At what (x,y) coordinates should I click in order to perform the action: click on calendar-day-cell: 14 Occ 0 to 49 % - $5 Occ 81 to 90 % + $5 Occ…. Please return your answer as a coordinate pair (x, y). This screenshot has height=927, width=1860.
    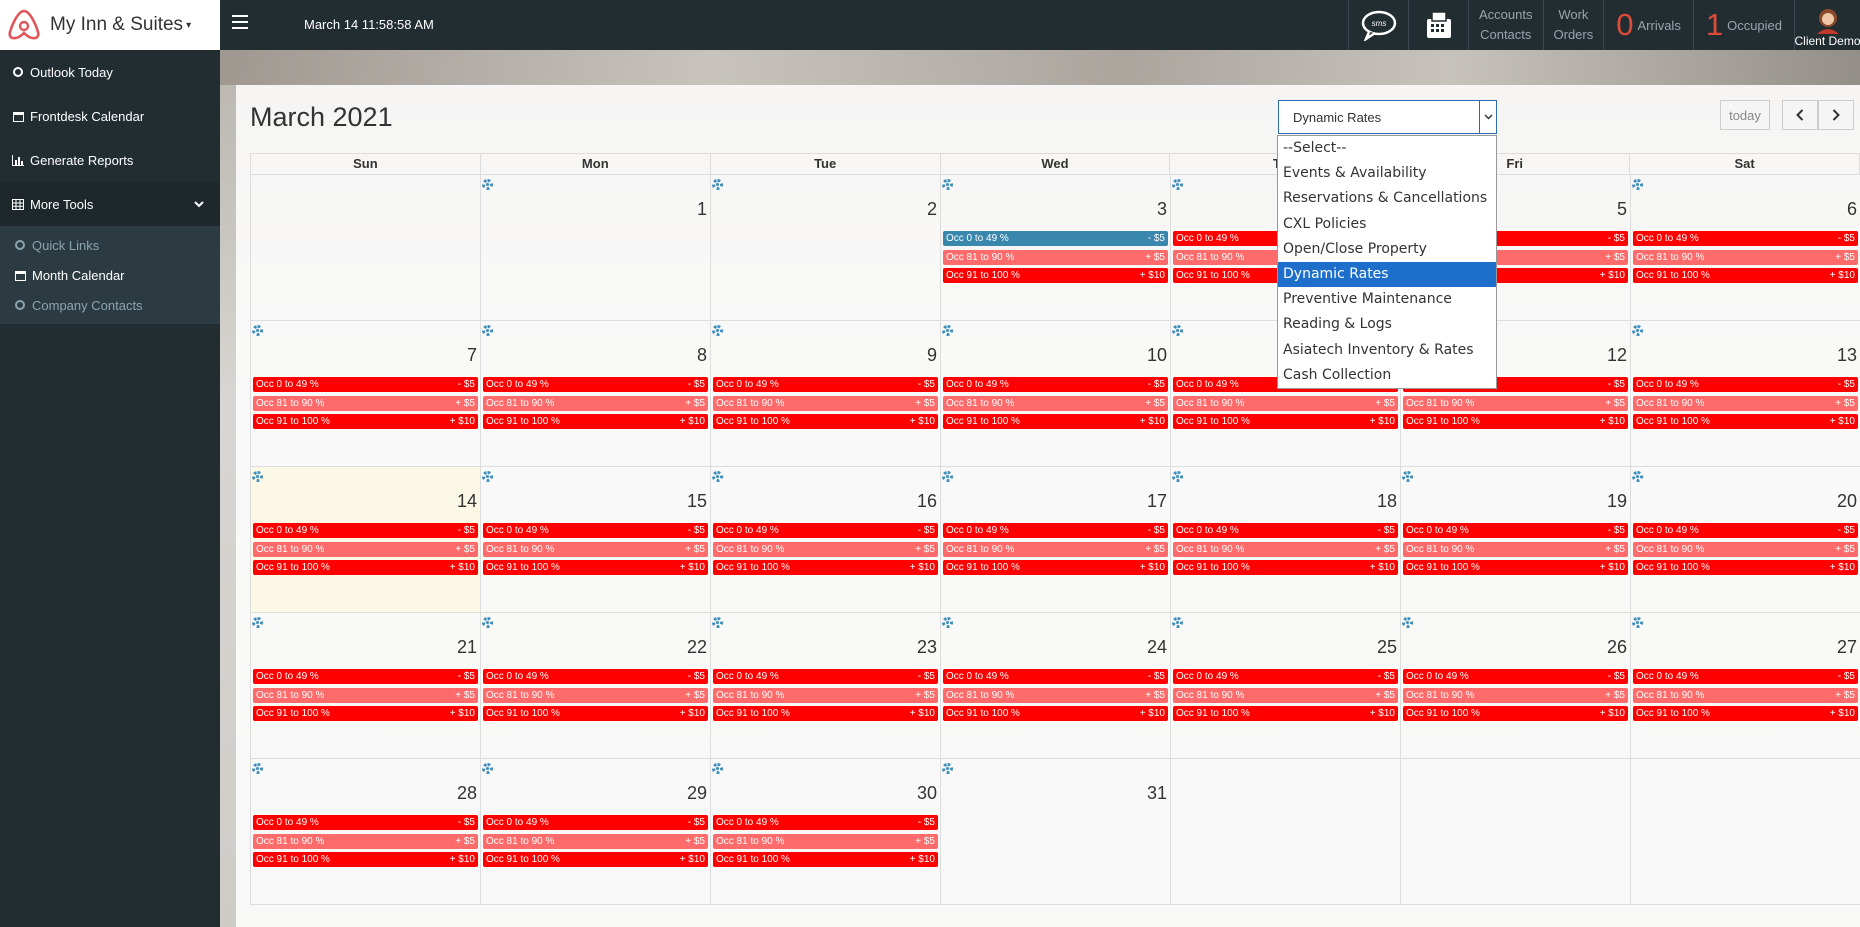
    Looking at the image, I should click on (365, 540).